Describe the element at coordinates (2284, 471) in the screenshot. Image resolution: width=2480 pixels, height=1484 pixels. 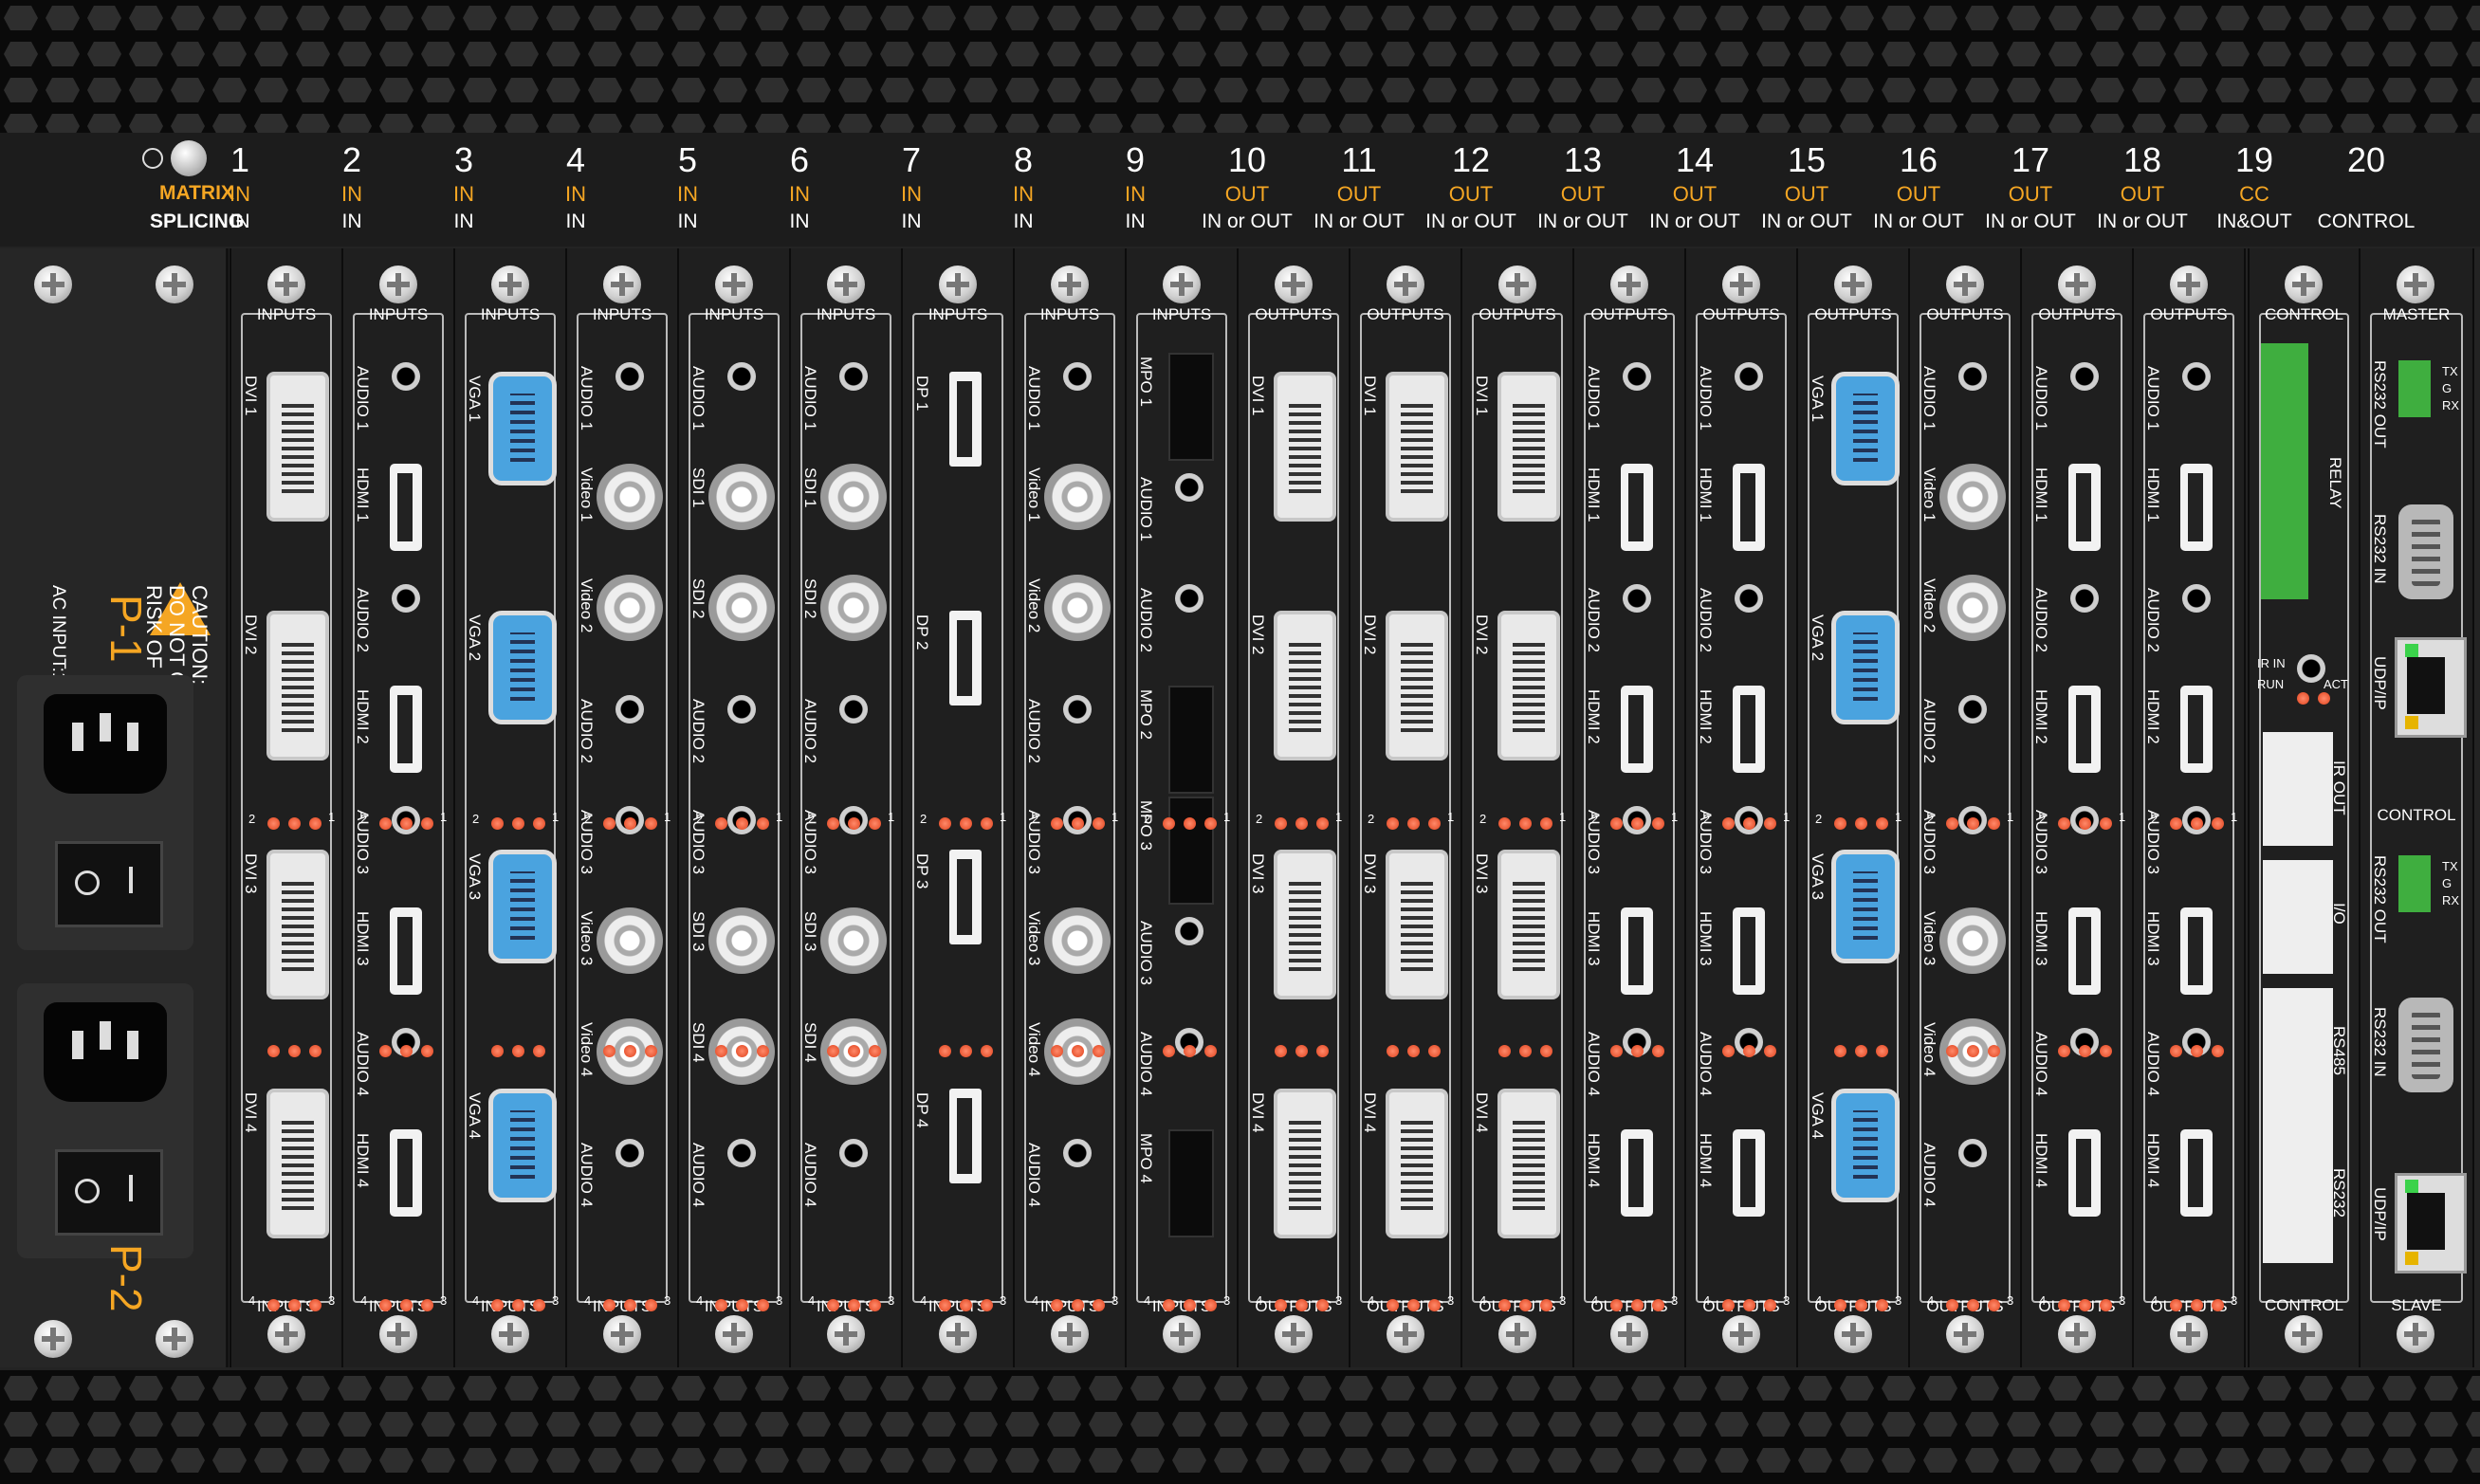
I see `relay-terminal-block` at that location.